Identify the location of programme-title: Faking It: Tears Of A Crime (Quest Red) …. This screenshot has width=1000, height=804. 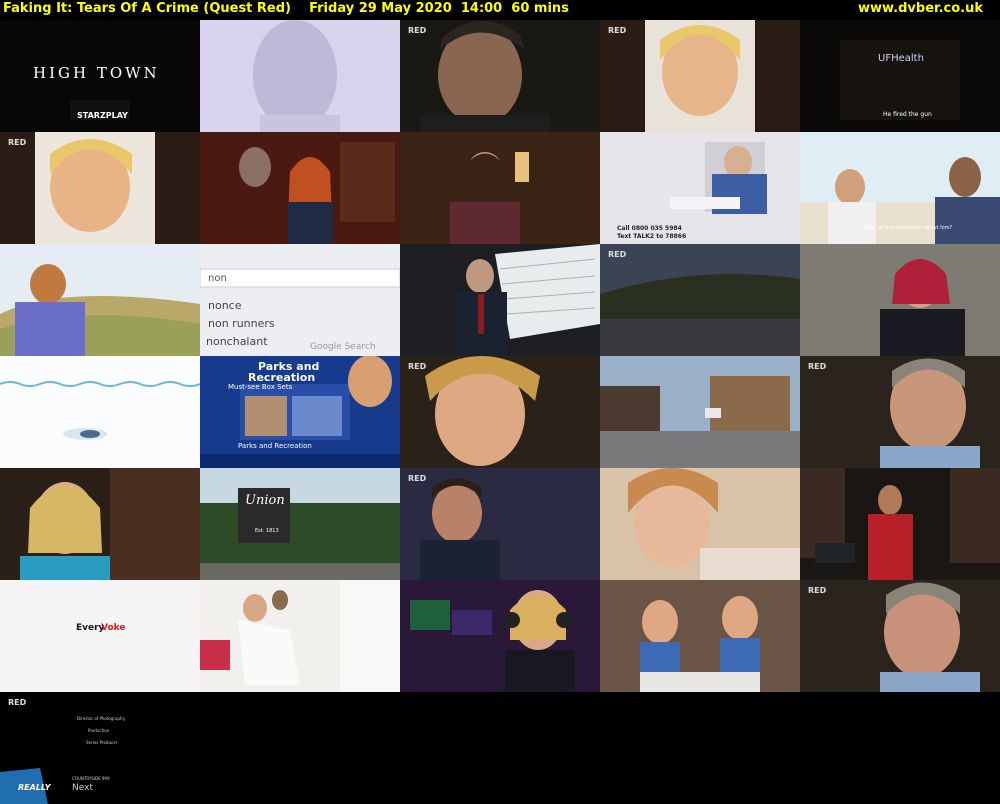
(286, 8).